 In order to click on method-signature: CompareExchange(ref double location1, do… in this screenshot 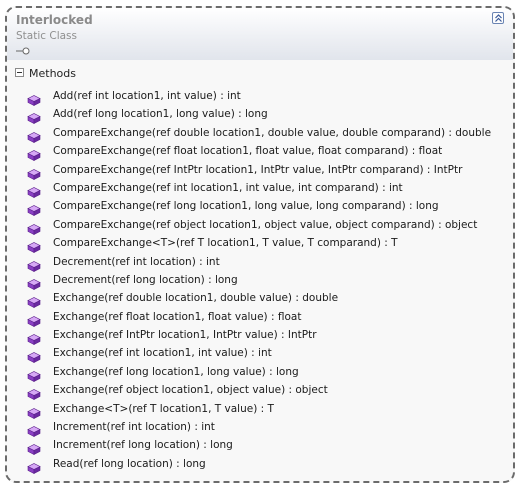, I will do `click(272, 132)`.